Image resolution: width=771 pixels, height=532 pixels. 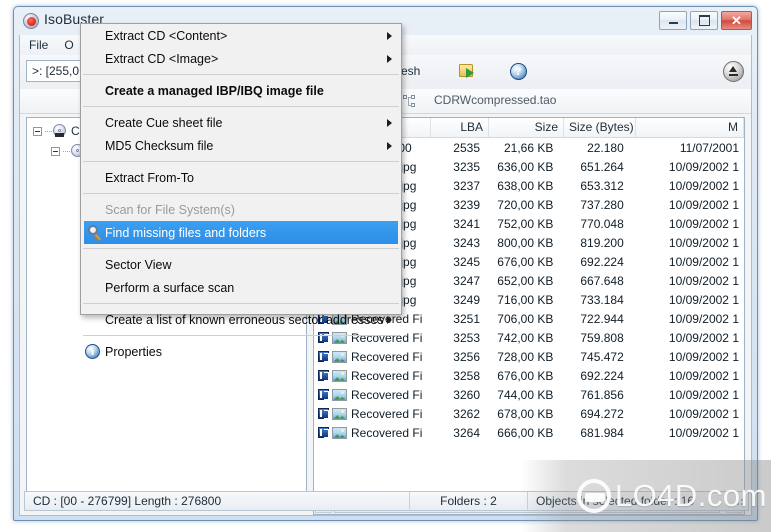 I want to click on cell-name: Recovered File 12.jpg, so click(x=371, y=395).